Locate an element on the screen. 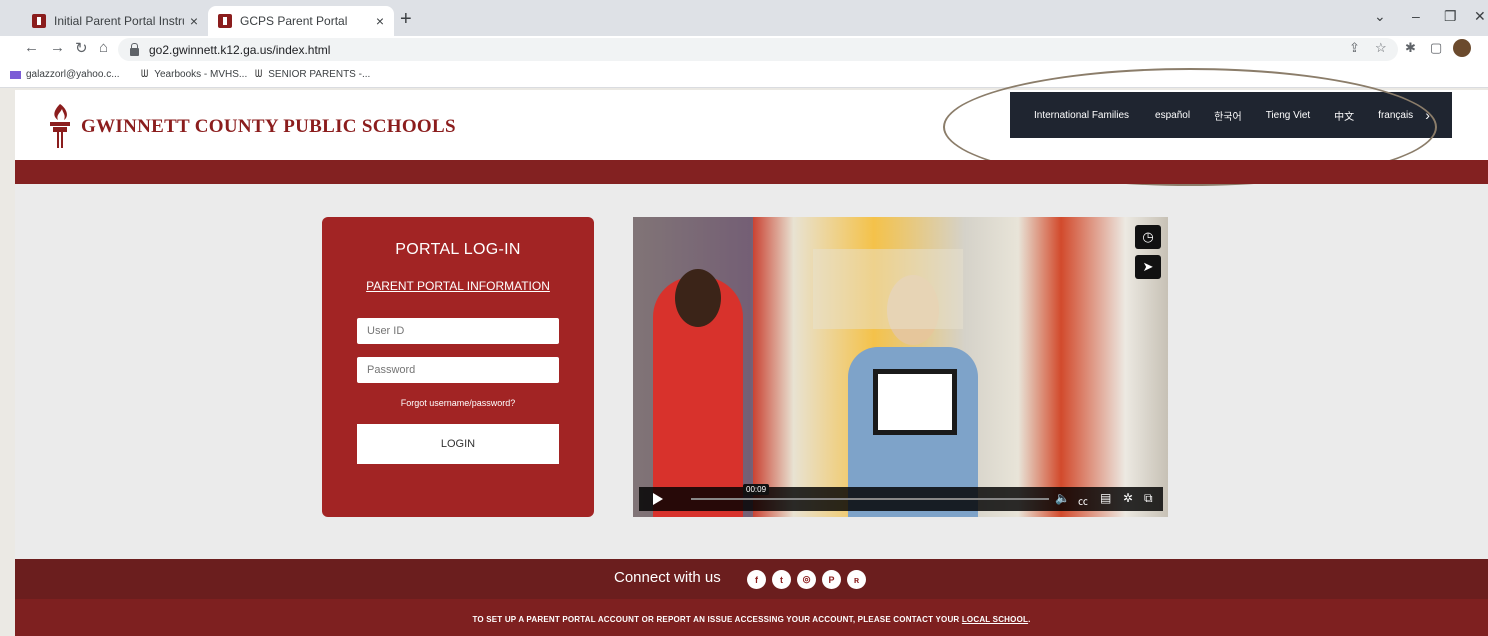 Image resolution: width=1488 pixels, height=636 pixels. watch-later-icon: ◷ is located at coordinates (1148, 237).